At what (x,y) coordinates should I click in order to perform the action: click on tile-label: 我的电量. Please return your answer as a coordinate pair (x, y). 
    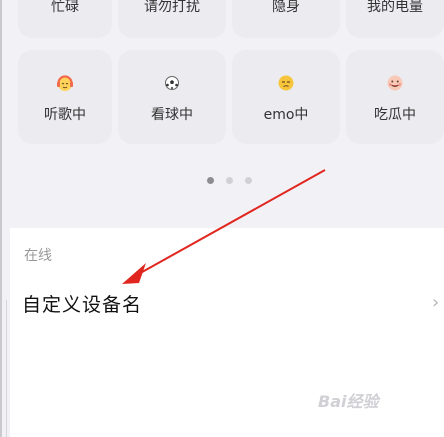
    Looking at the image, I should click on (395, 7).